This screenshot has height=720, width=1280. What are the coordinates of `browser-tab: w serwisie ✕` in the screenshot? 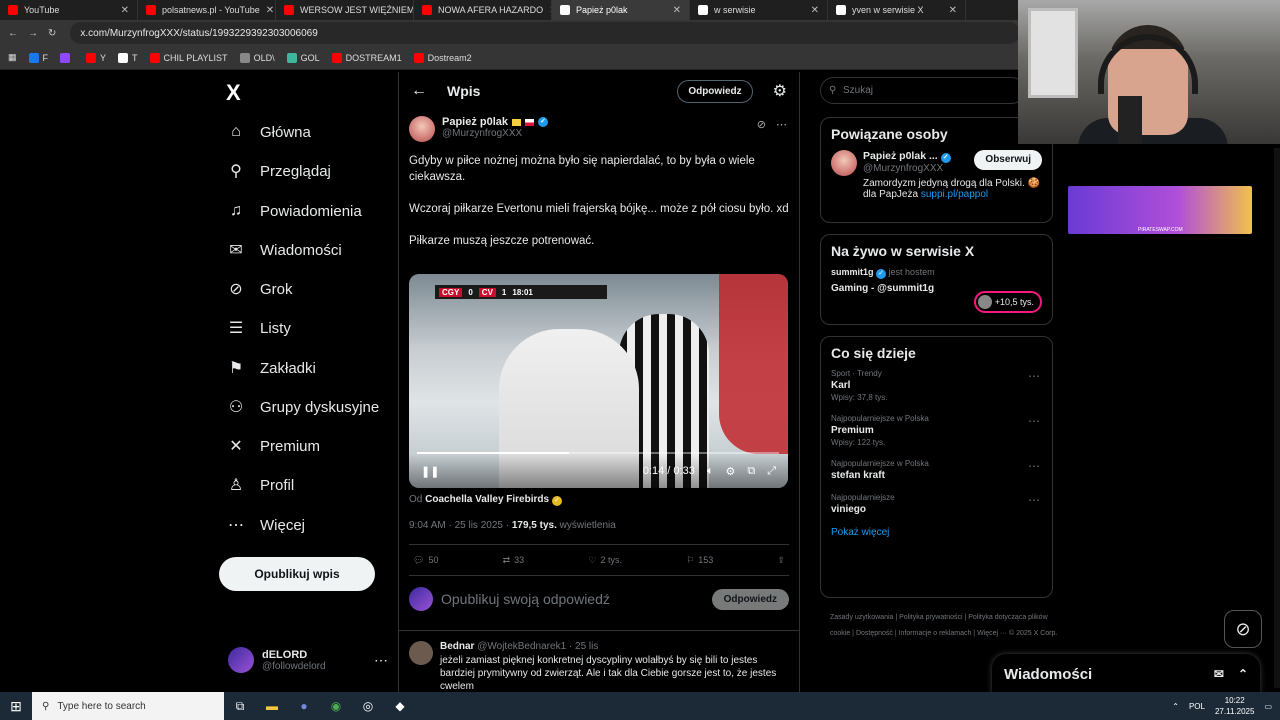 It's located at (759, 10).